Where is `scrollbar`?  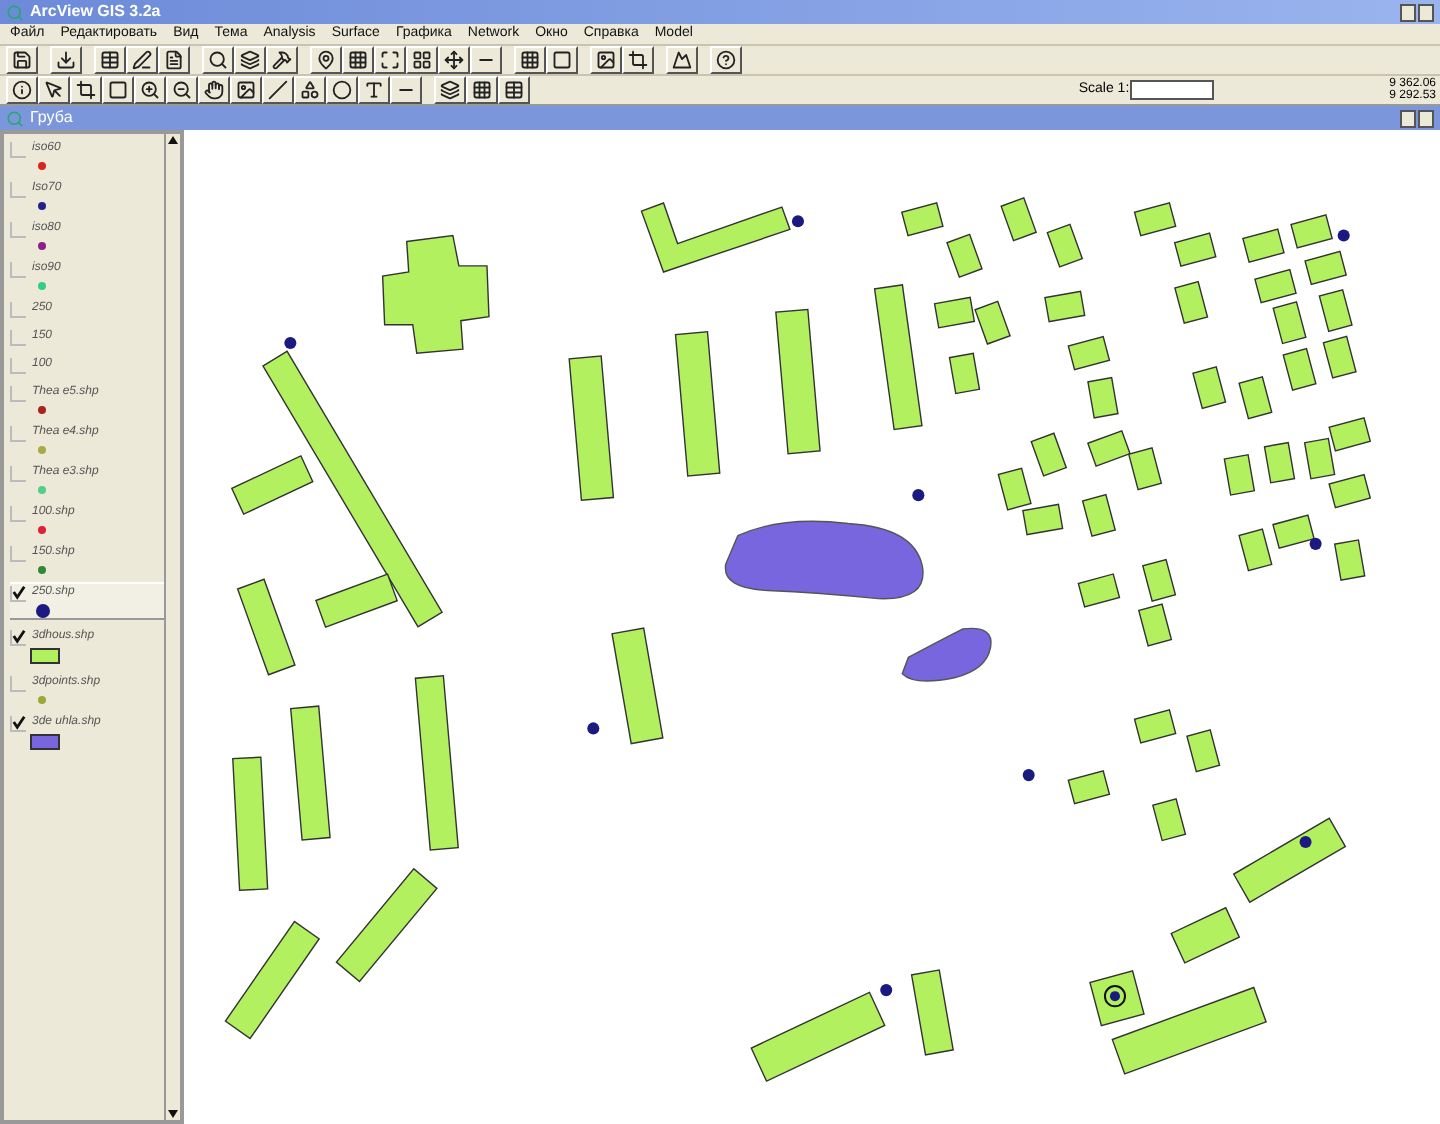 scrollbar is located at coordinates (172, 627).